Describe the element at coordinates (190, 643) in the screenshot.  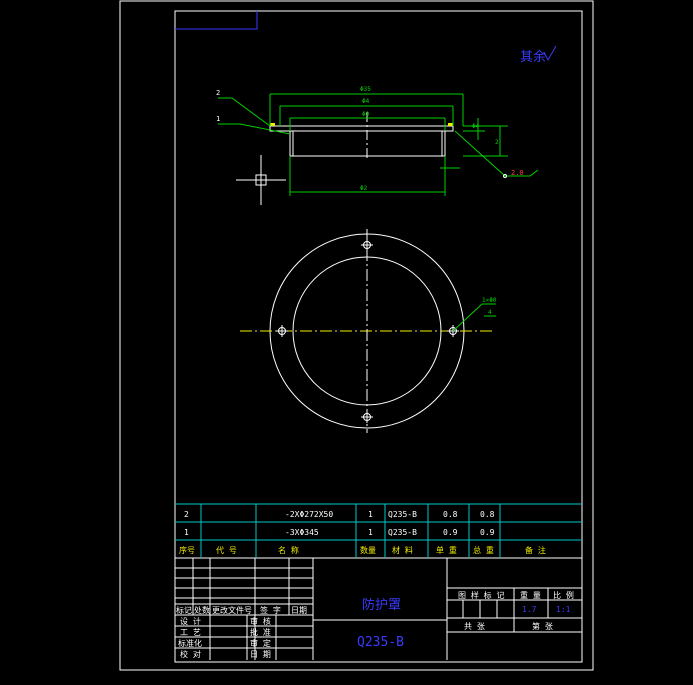
I see `sign-standard: 标准化` at that location.